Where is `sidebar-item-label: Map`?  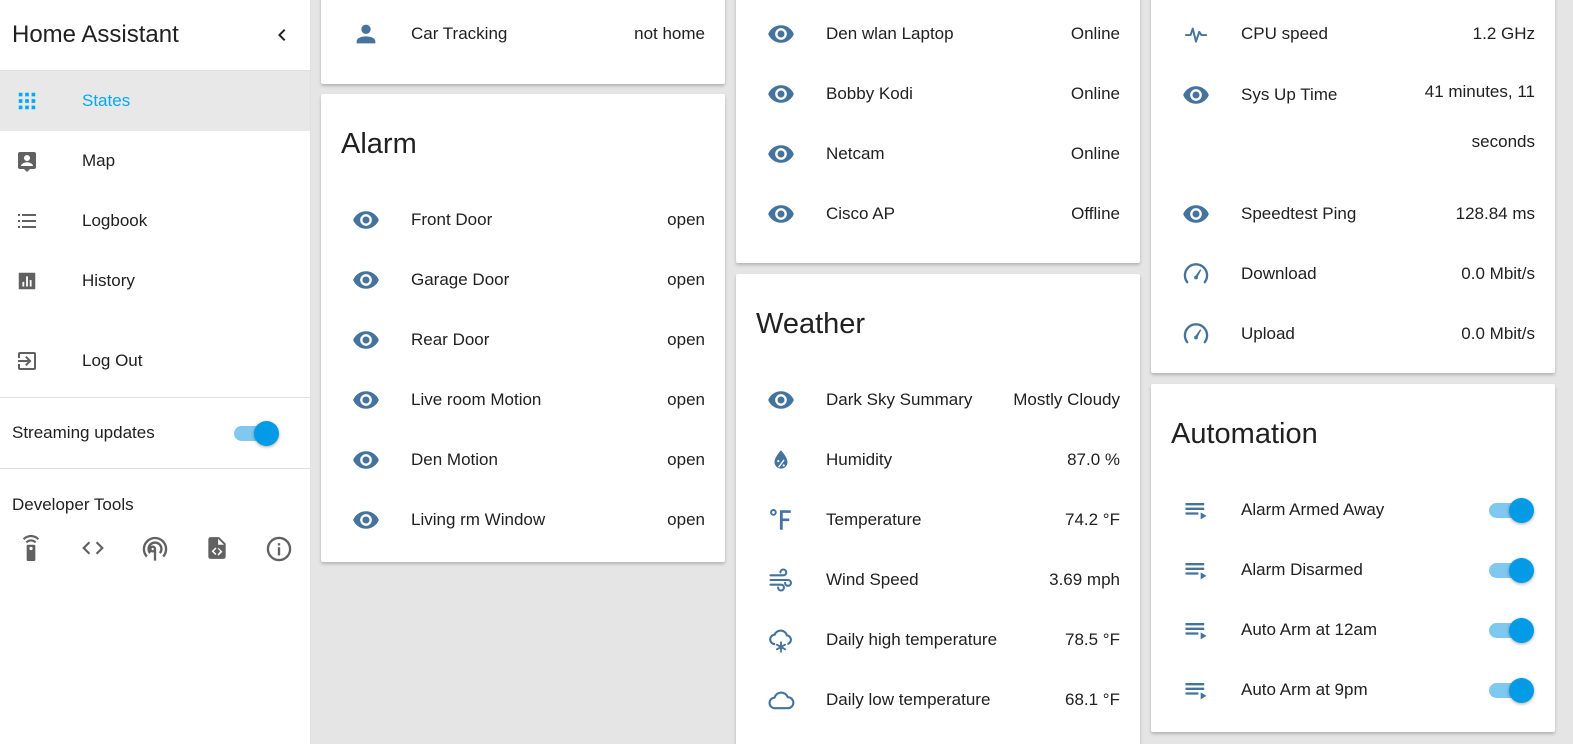
sidebar-item-label: Map is located at coordinates (99, 160).